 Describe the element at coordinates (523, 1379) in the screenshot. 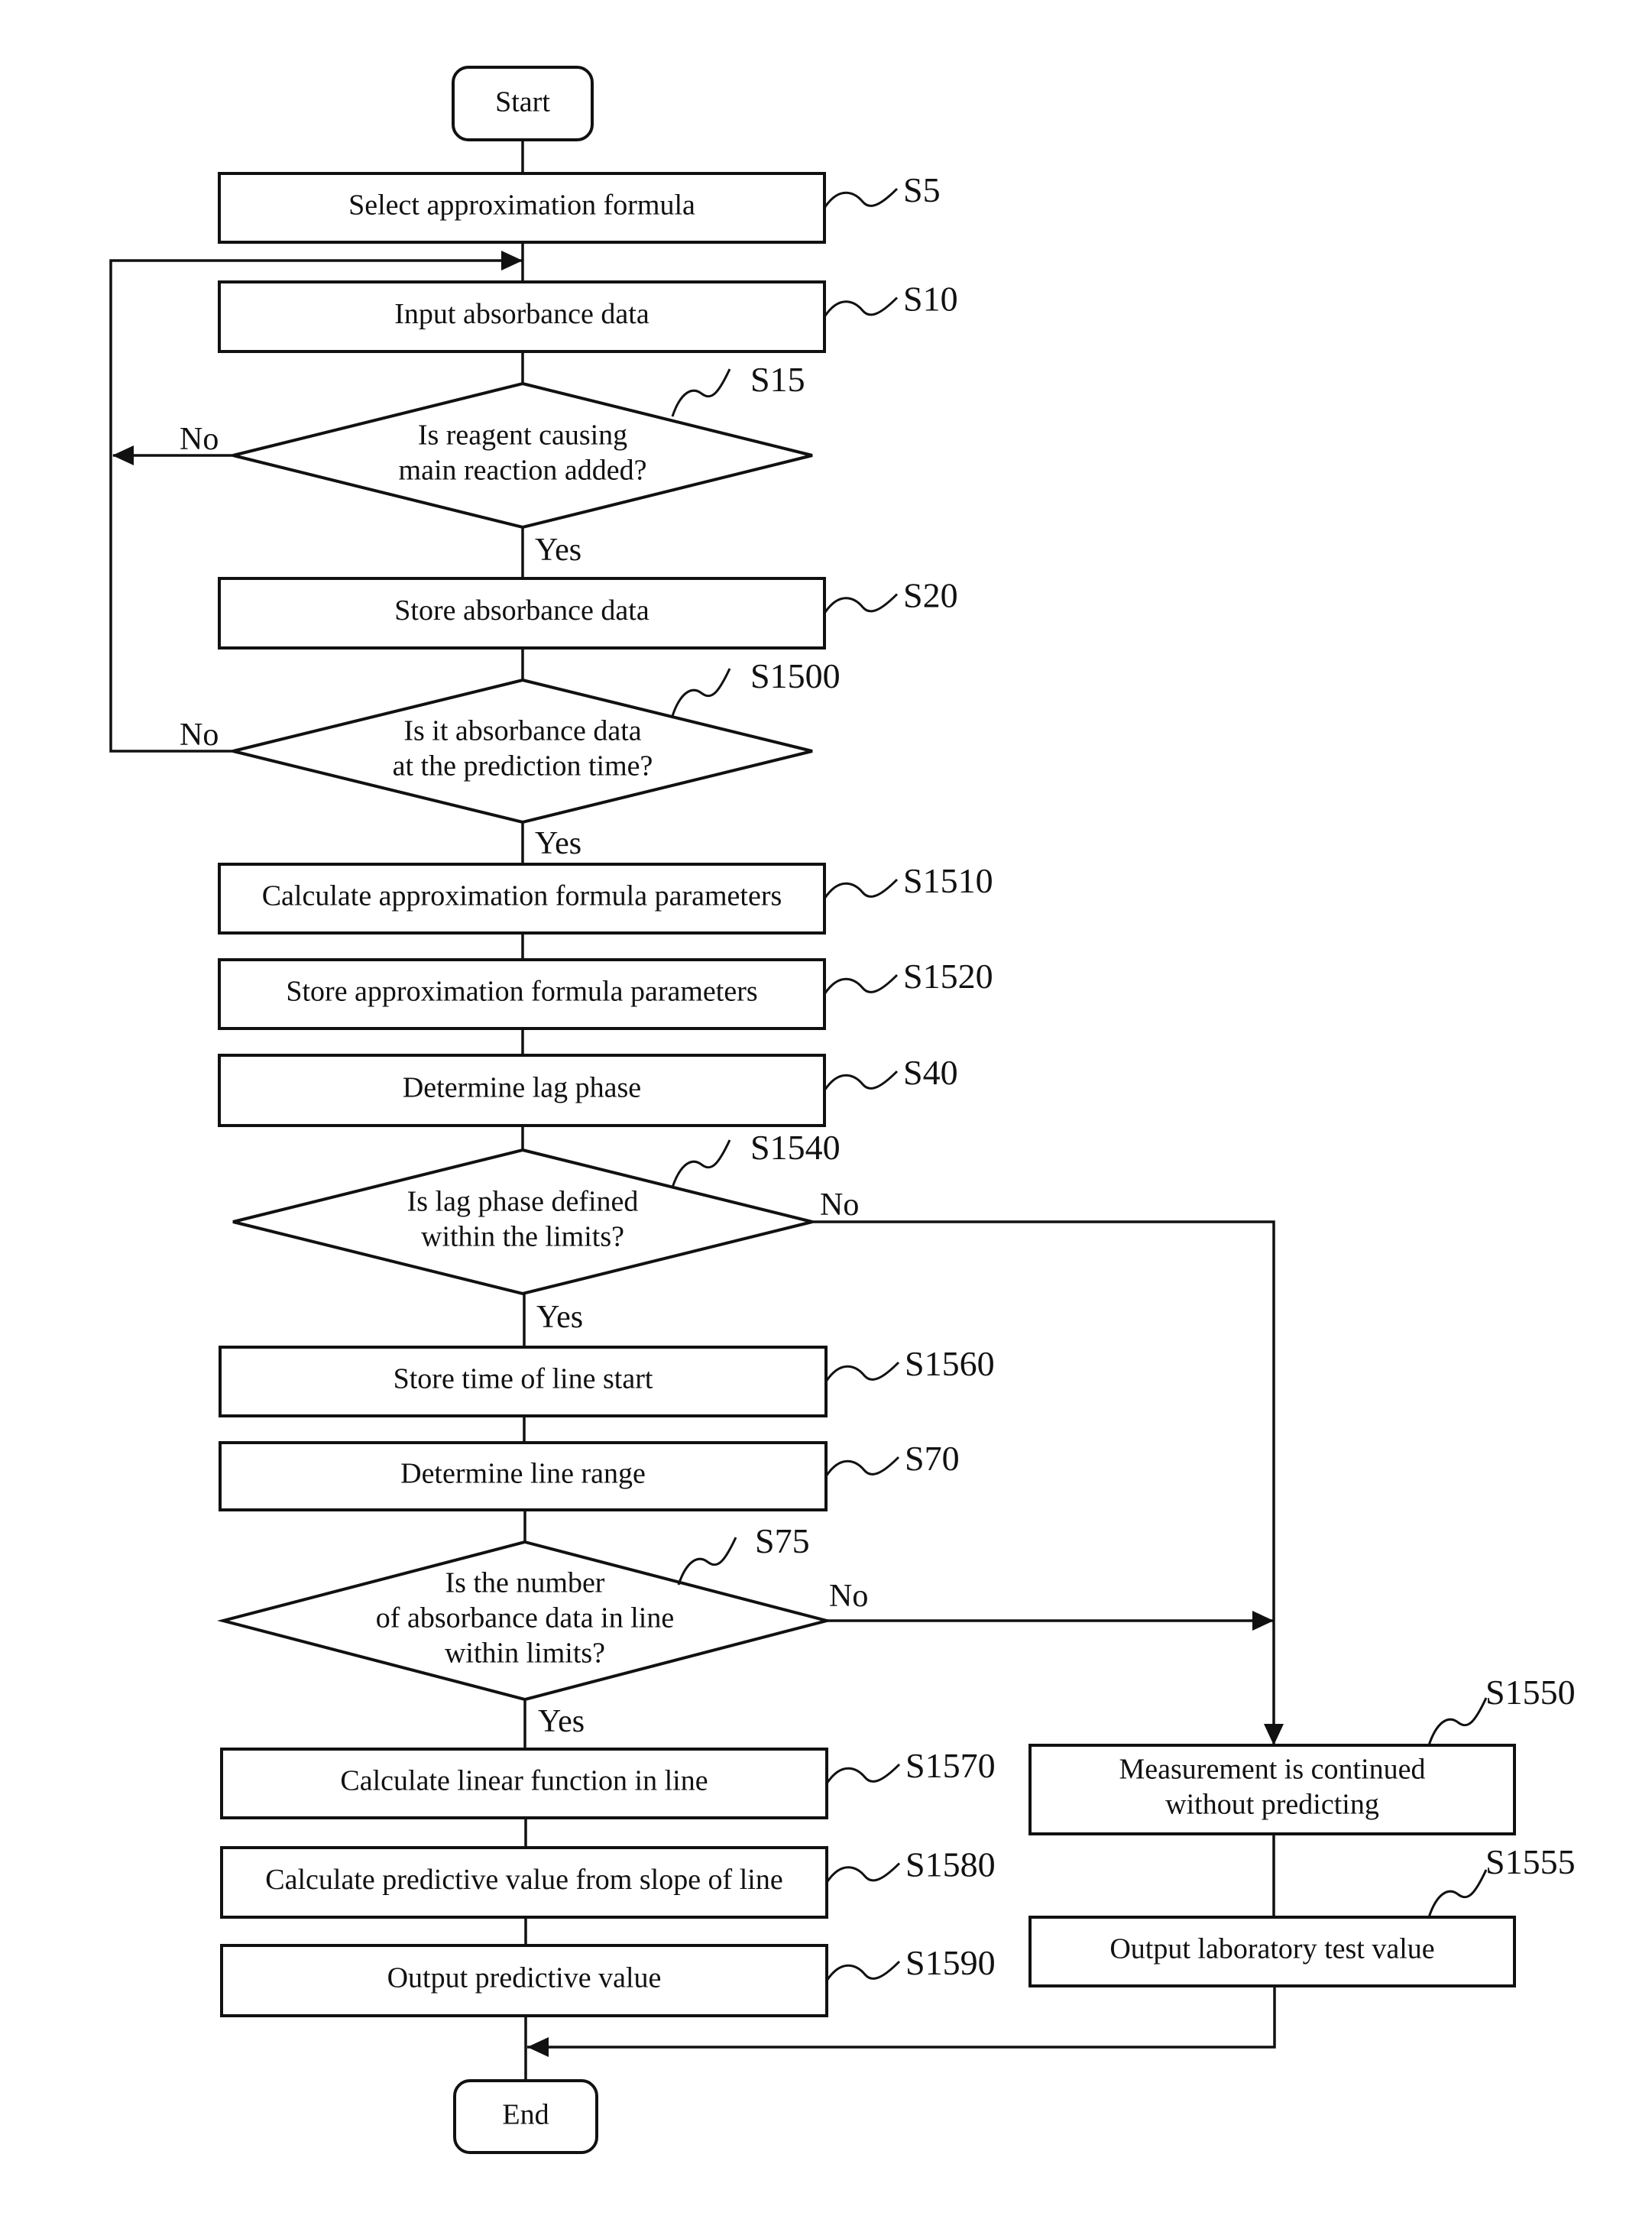

I see `node-text: Store time of line start` at that location.